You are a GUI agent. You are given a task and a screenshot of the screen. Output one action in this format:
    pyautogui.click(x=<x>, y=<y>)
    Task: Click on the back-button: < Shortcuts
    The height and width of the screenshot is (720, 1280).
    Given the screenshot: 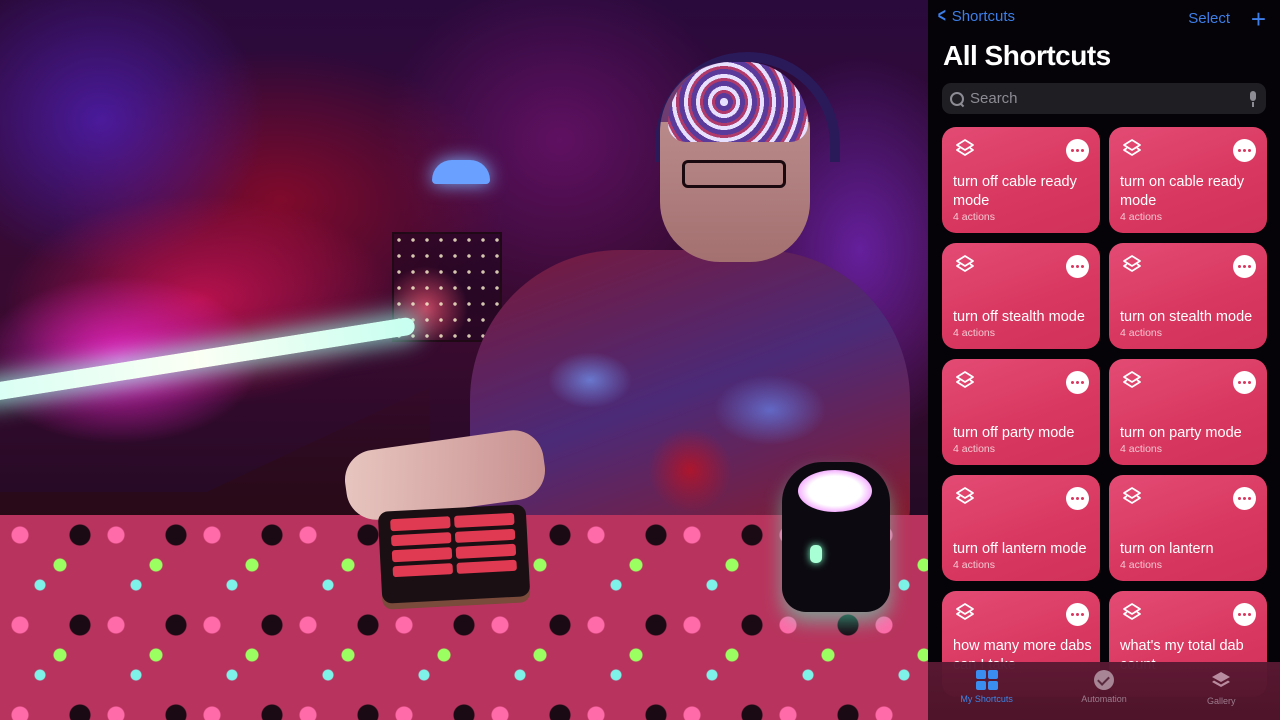 What is the action you would take?
    pyautogui.click(x=975, y=16)
    